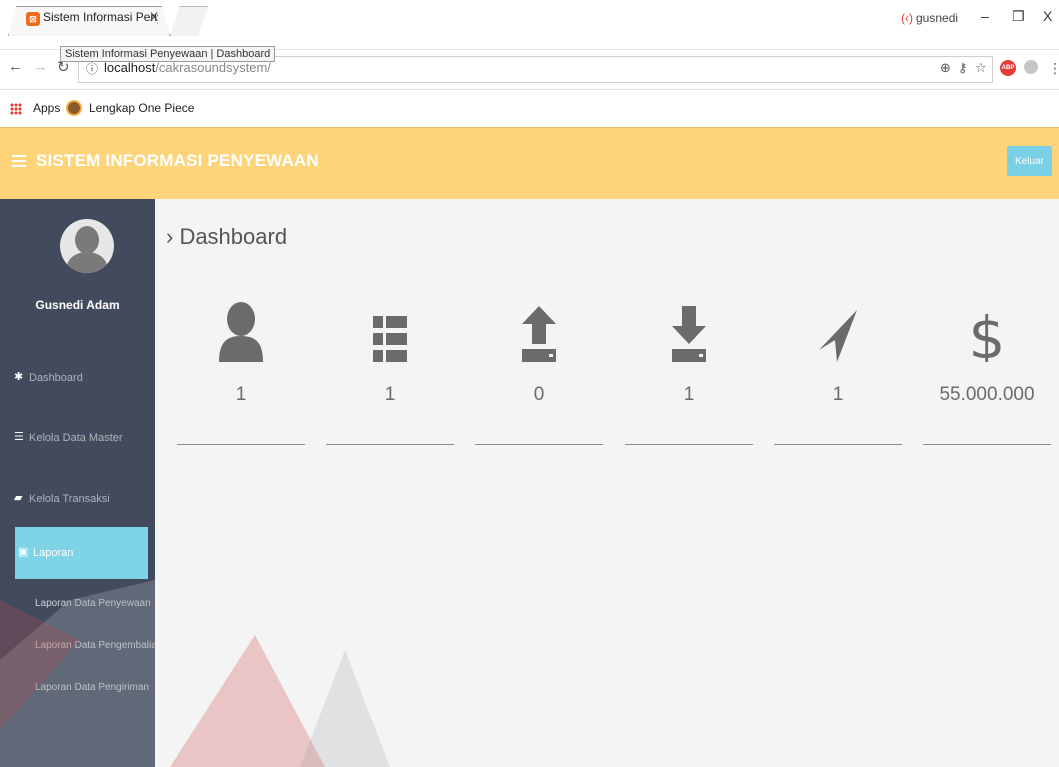 The height and width of the screenshot is (767, 1059). I want to click on browser-menu-icon: ⋮, so click(1053, 68).